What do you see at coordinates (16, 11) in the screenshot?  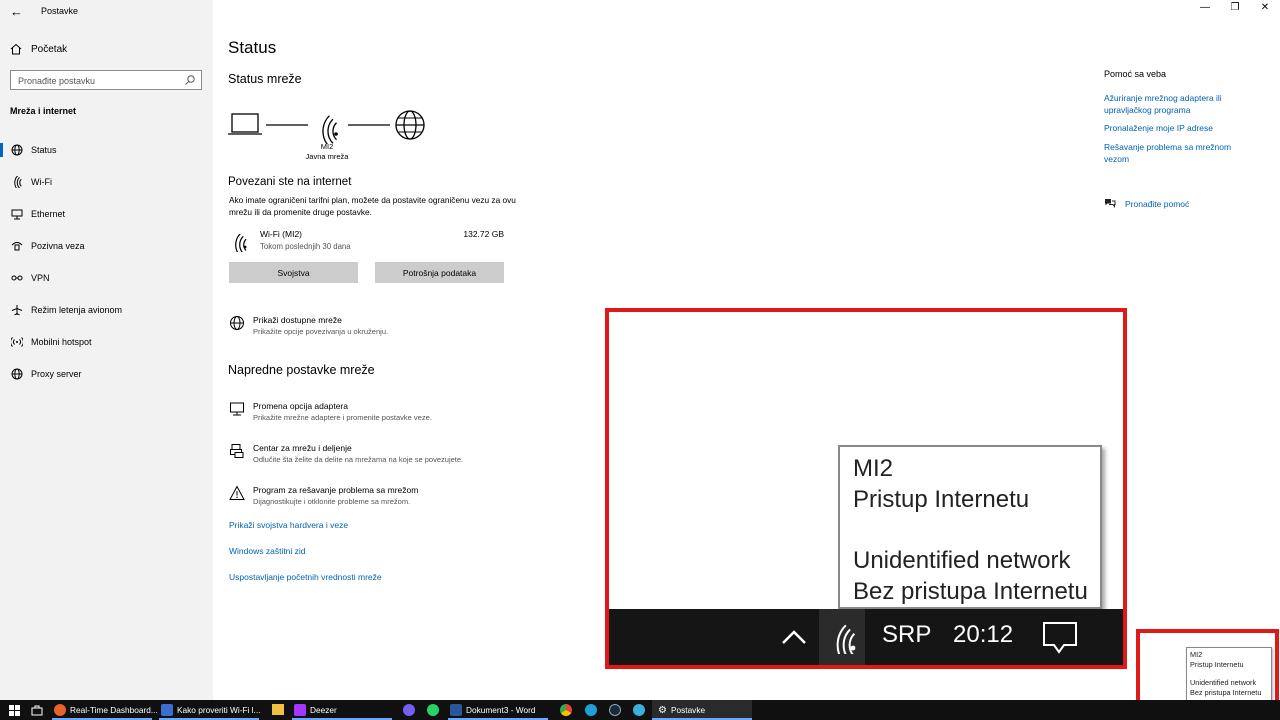 I see `back-arrow-icon: ←` at bounding box center [16, 11].